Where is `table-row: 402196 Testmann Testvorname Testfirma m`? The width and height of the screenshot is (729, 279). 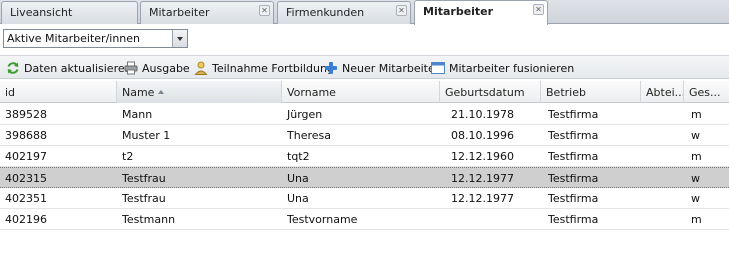 table-row: 402196 Testmann Testvorname Testfirma m is located at coordinates (364, 219).